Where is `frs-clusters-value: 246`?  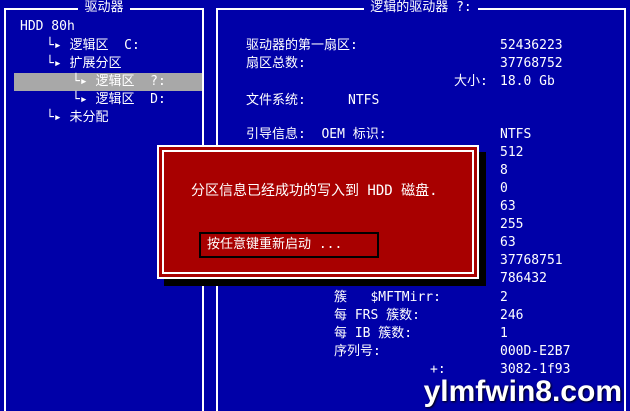 frs-clusters-value: 246 is located at coordinates (512, 315).